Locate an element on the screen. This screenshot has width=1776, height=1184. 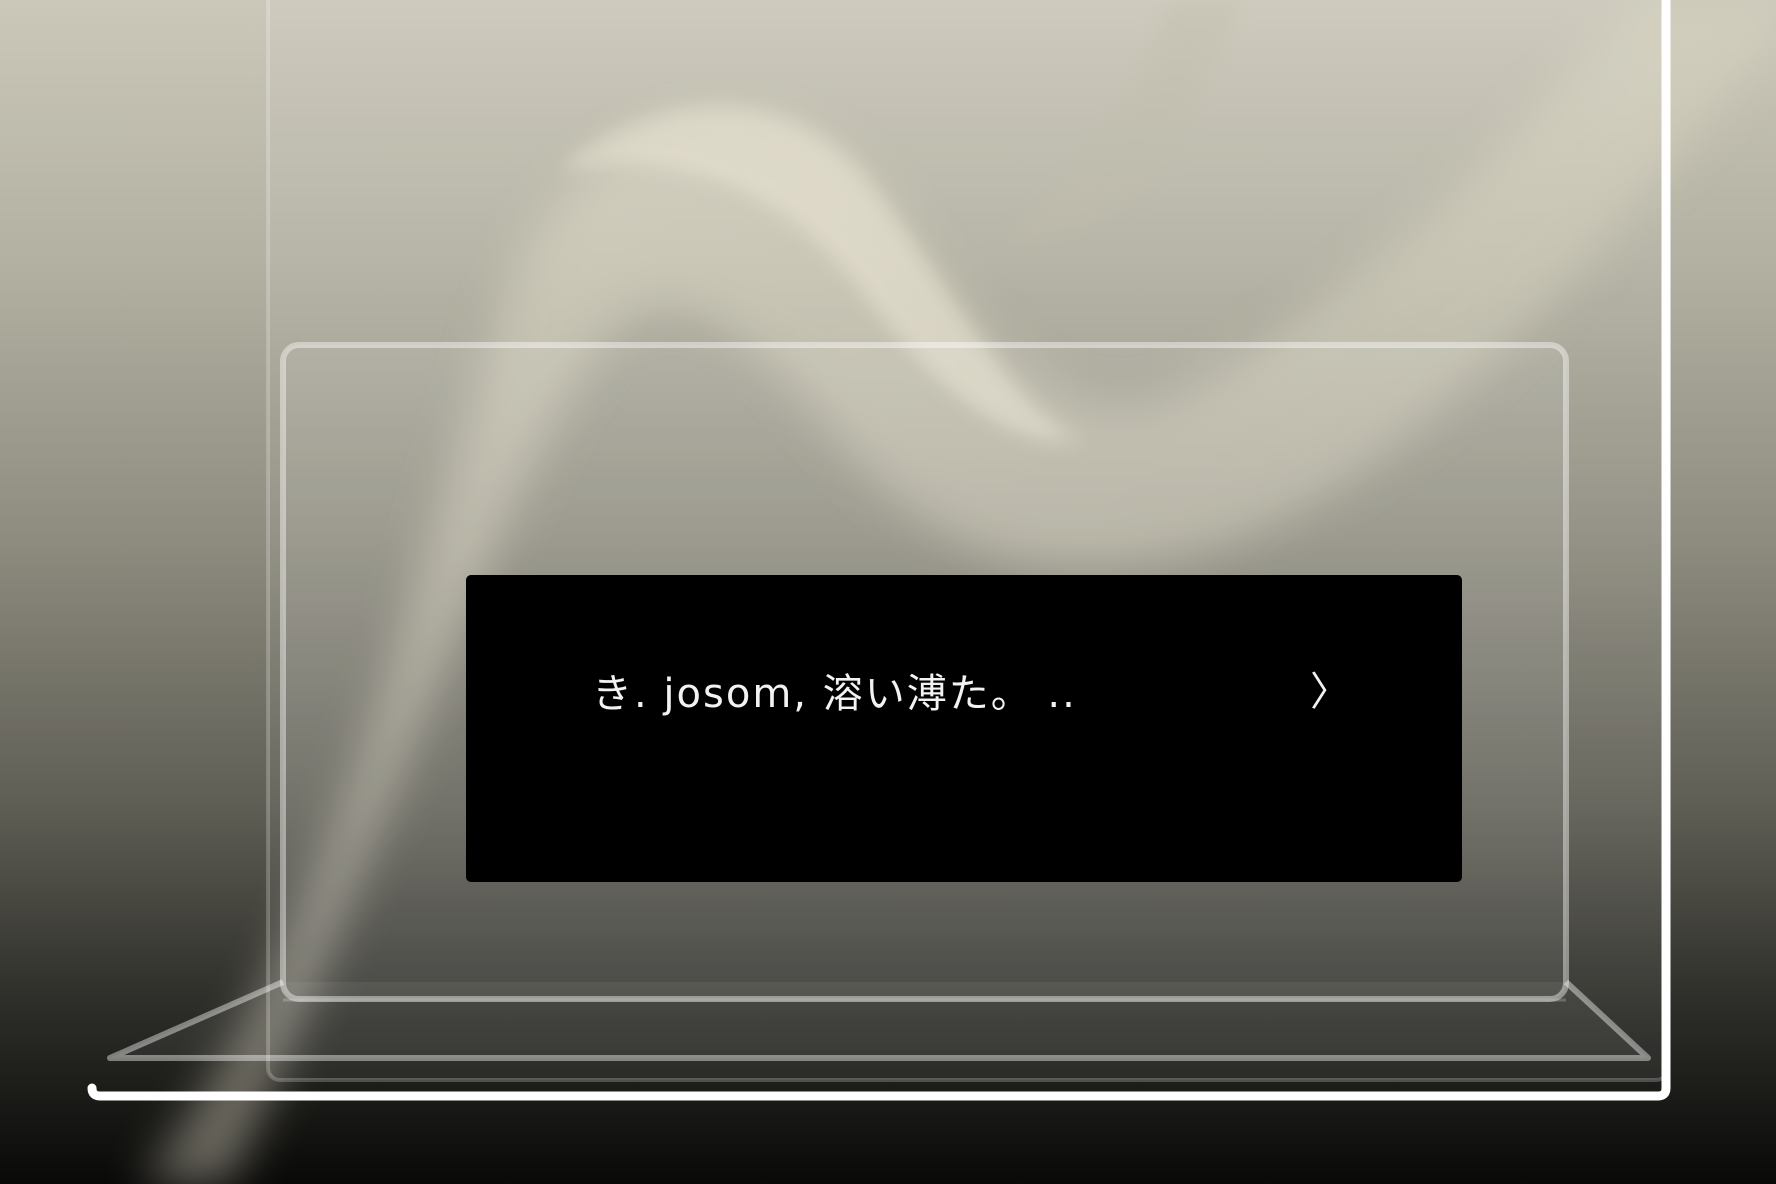
dialog-box: き. josom, 溶い溥た。 .. 〉 is located at coordinates (964, 728).